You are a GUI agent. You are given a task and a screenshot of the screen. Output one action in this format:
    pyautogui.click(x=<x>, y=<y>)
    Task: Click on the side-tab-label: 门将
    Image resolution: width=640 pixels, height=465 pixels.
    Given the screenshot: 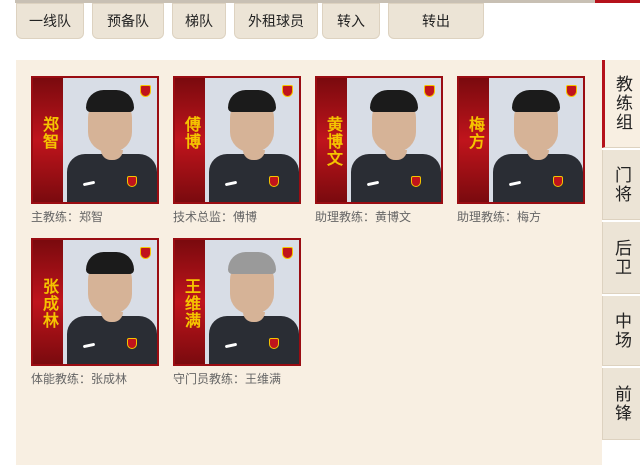 What is the action you would take?
    pyautogui.click(x=621, y=184)
    